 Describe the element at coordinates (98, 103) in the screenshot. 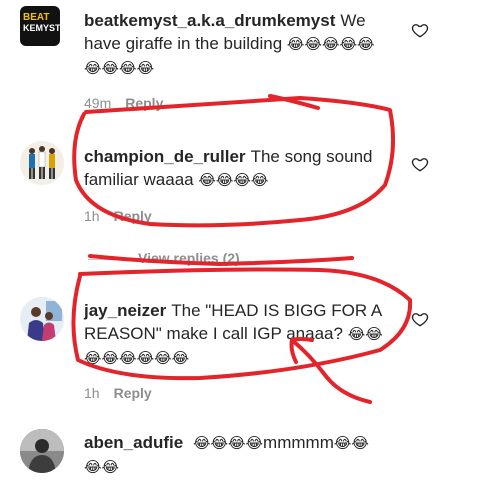

I see `timestamp: 49m` at that location.